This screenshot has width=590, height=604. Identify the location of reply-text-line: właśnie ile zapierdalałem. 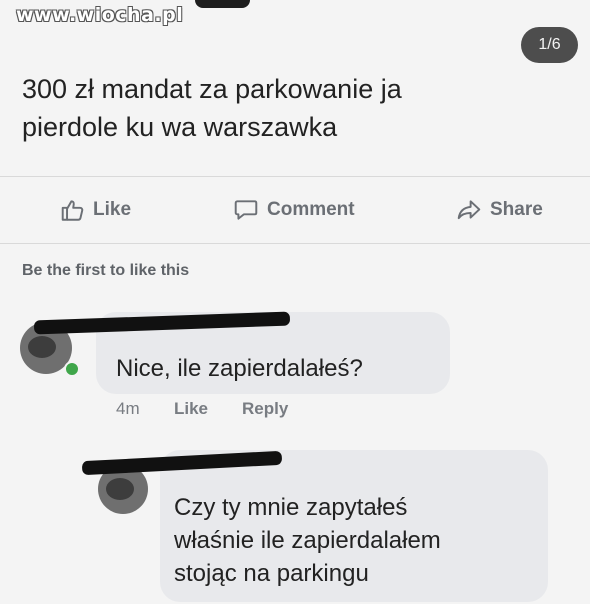
(307, 540).